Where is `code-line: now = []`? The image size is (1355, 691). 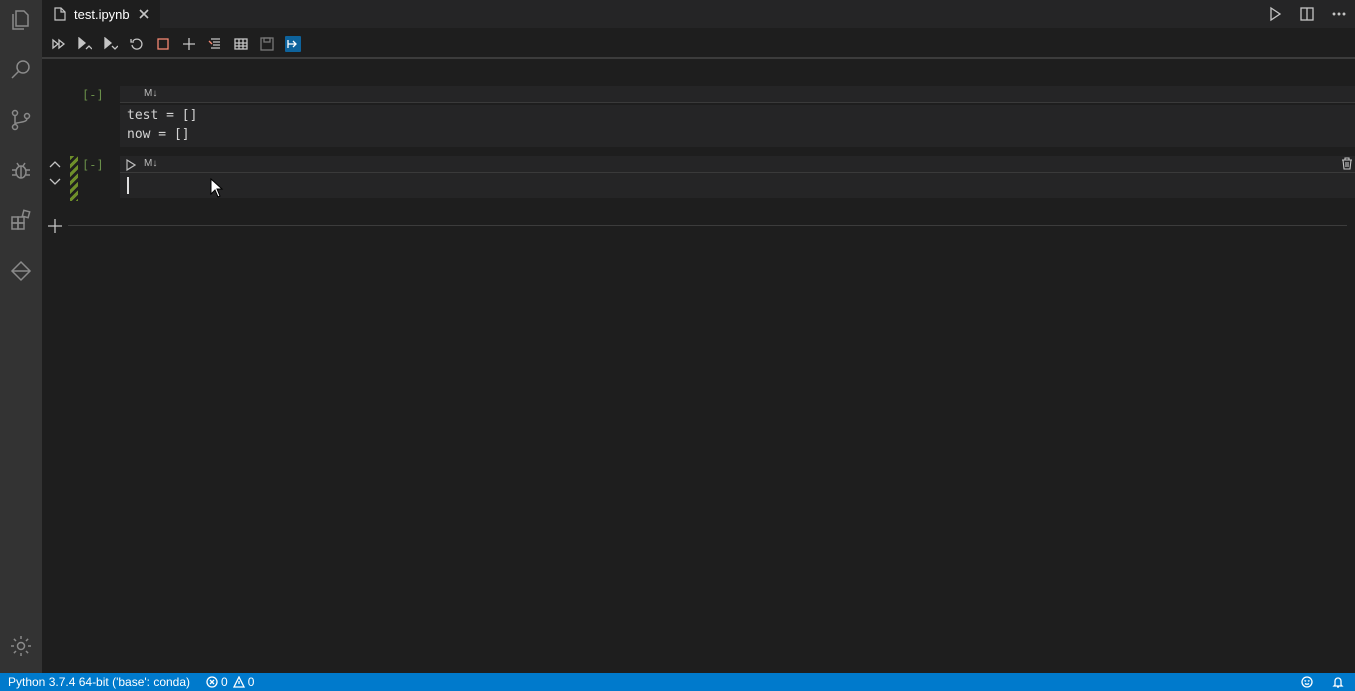 code-line: now = [] is located at coordinates (158, 134).